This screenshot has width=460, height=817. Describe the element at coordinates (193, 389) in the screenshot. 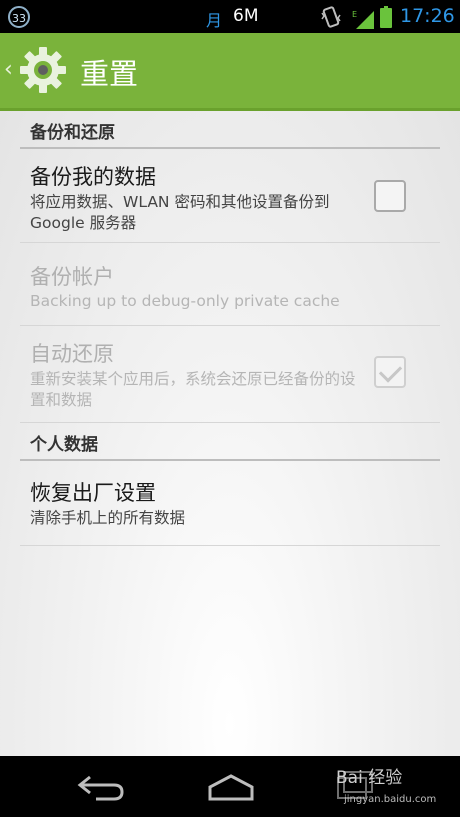

I see `pref-summary: 重新安装某个应用后，系统会还原已经备份的设置和数据` at that location.